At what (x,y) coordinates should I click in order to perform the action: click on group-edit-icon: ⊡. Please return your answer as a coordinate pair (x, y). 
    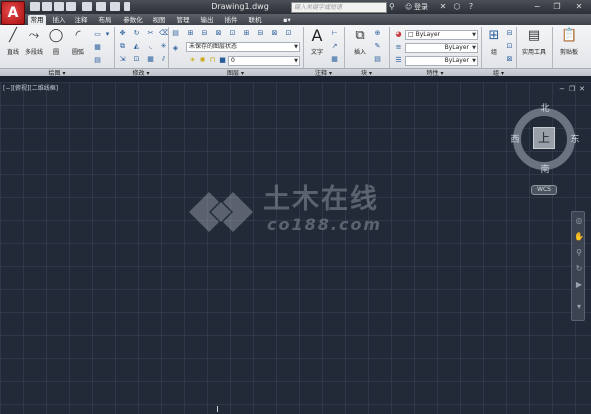
    Looking at the image, I should click on (509, 46).